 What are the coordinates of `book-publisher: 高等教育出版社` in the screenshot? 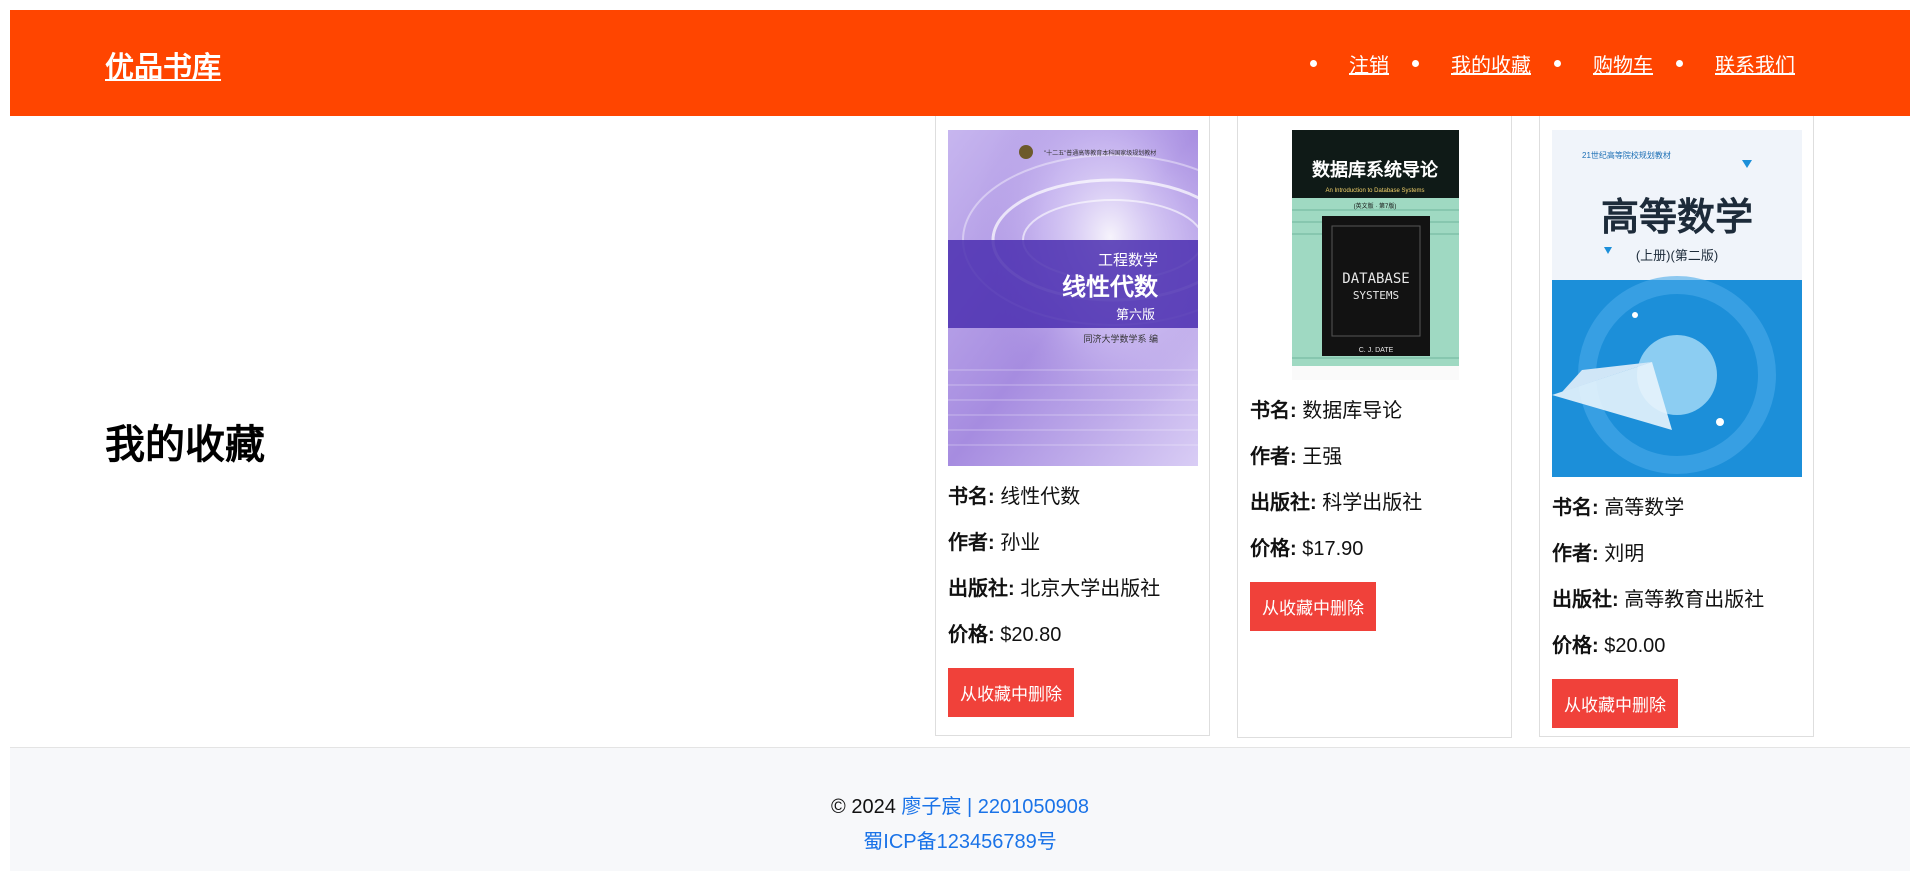 It's located at (1694, 600).